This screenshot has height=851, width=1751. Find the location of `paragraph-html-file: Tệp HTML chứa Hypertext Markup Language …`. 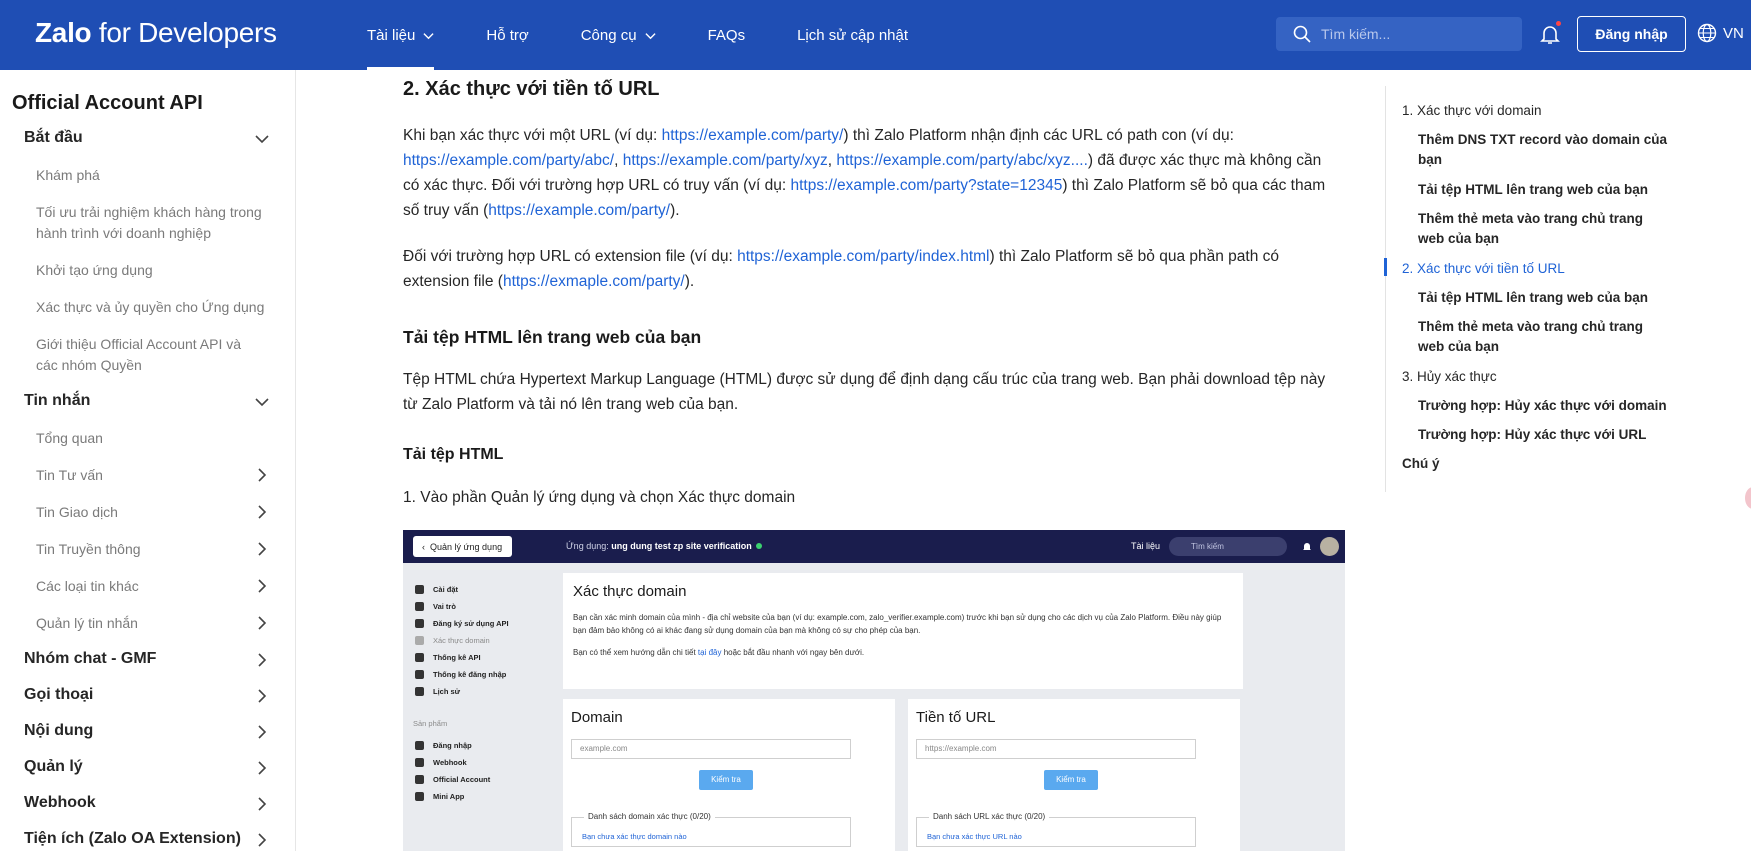

paragraph-html-file: Tệp HTML chứa Hypertext Markup Language … is located at coordinates (864, 392).